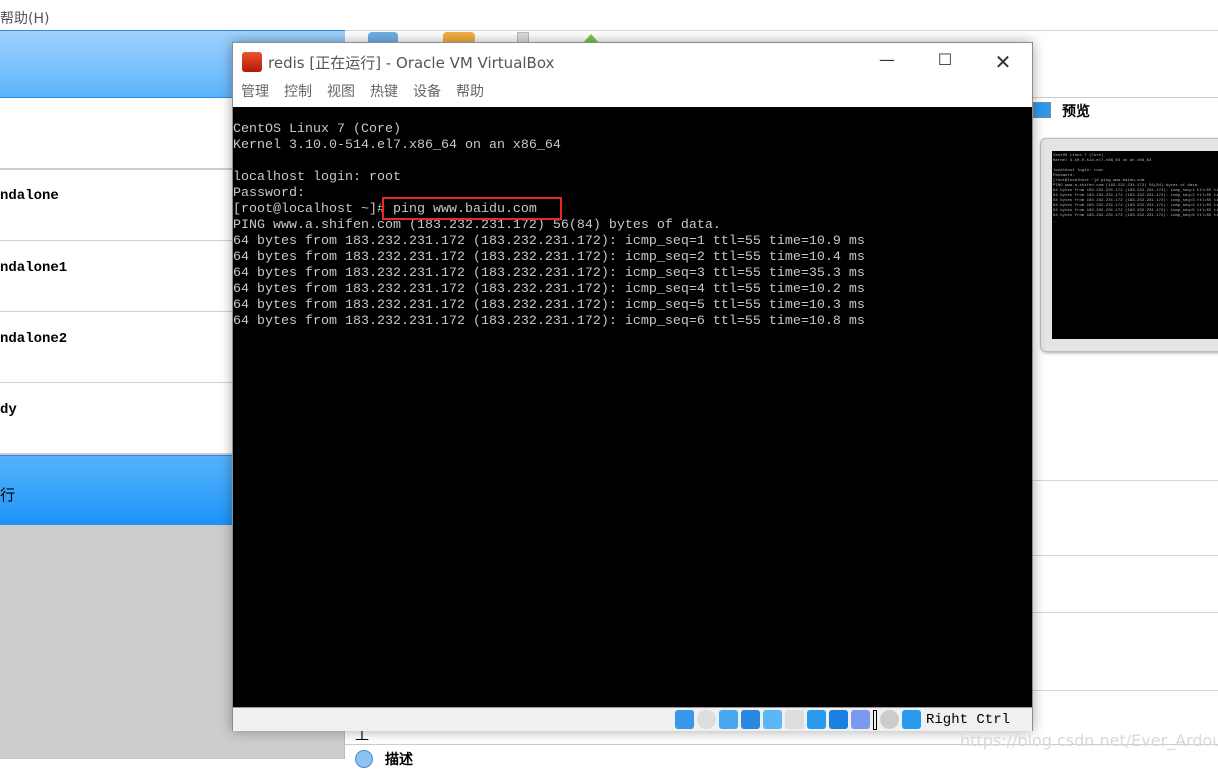  Describe the element at coordinates (860, 719) in the screenshot. I see `cpu-virtualization-icon` at that location.